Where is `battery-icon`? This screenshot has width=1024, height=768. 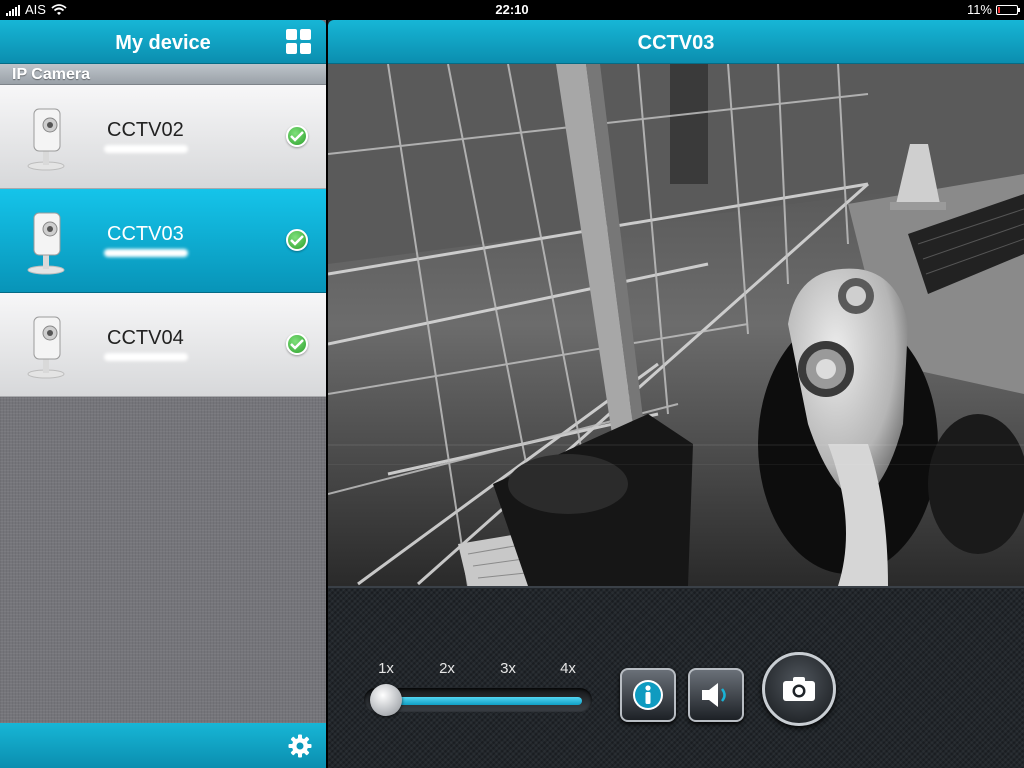
battery-icon is located at coordinates (1008, 9).